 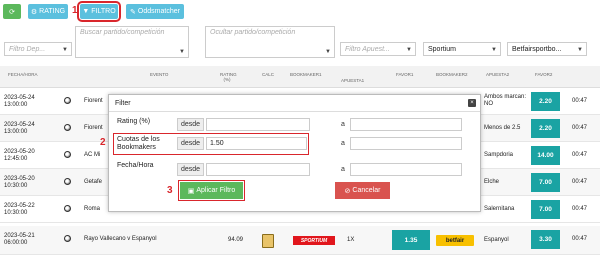 What do you see at coordinates (268, 74) in the screenshot?
I see `column-header-calc: CALC` at bounding box center [268, 74].